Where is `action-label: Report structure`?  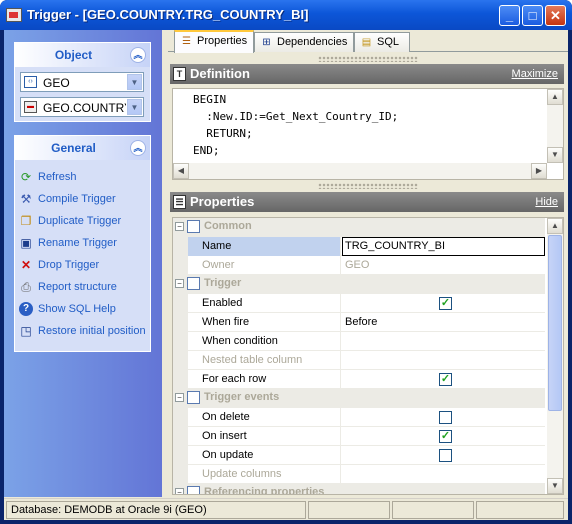 action-label: Report structure is located at coordinates (77, 287).